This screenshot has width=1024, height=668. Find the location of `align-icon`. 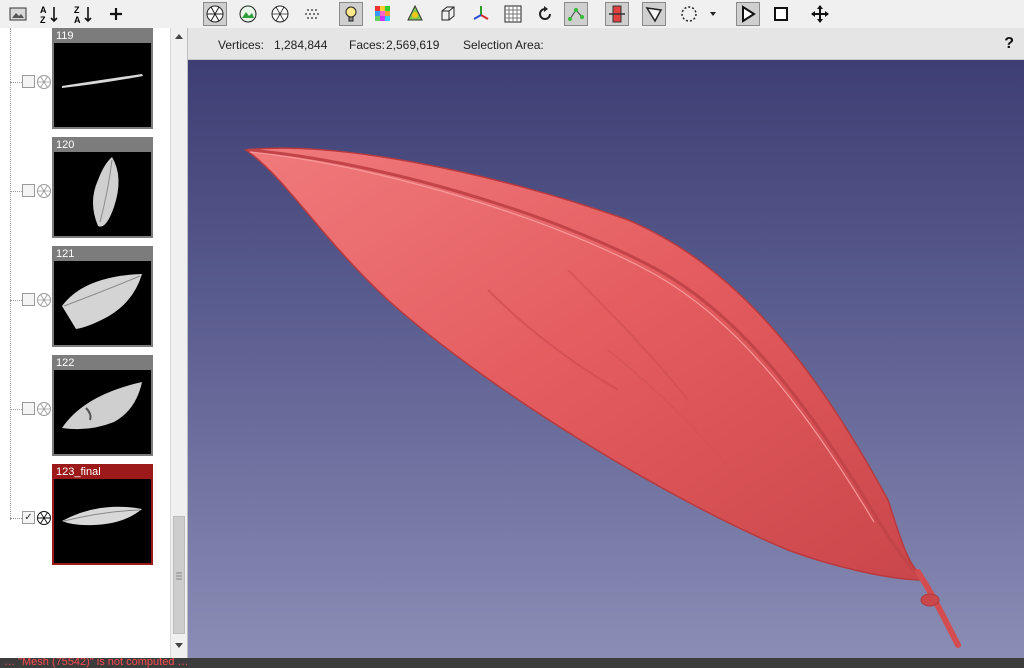

align-icon is located at coordinates (617, 14).